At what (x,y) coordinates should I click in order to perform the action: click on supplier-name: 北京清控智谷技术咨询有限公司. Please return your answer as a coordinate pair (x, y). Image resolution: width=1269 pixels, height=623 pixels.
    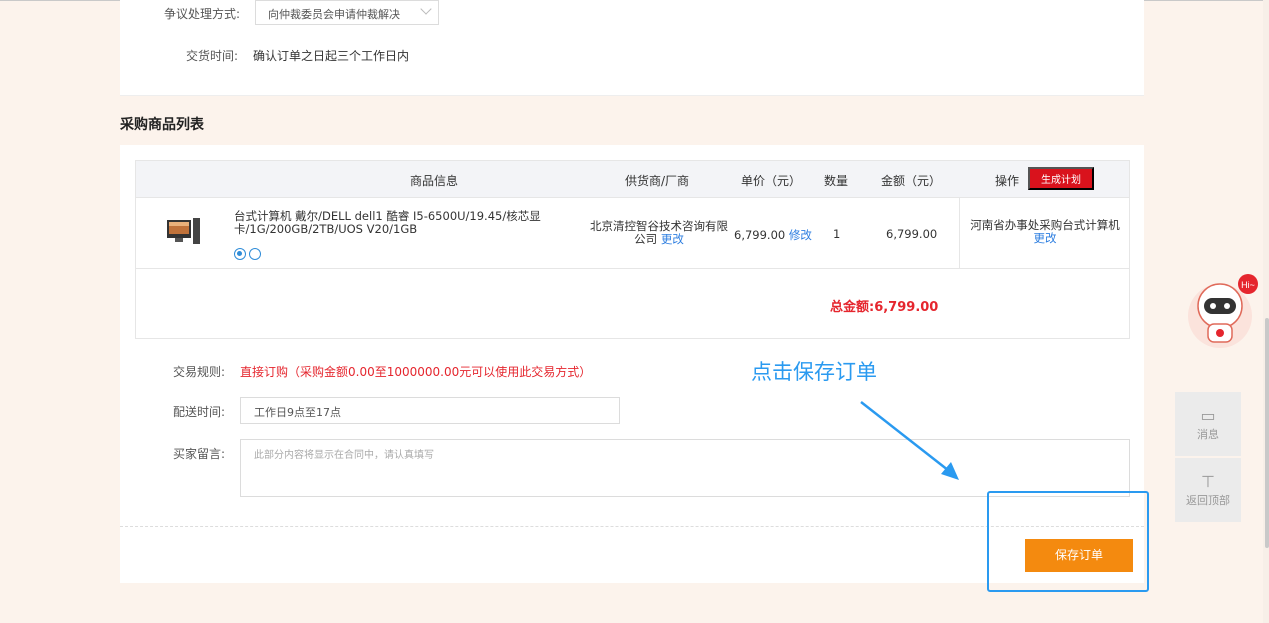
    Looking at the image, I should click on (659, 232).